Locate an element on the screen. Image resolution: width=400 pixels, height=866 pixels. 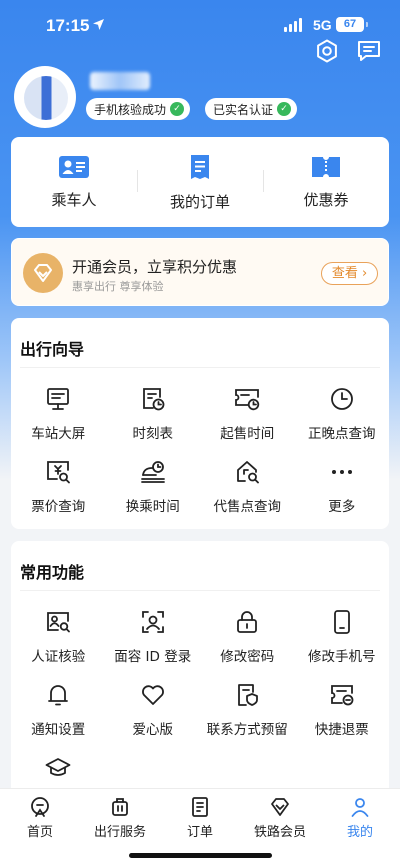
function-item-notification-settings: 通知设置 is located at coordinates (58, 710).